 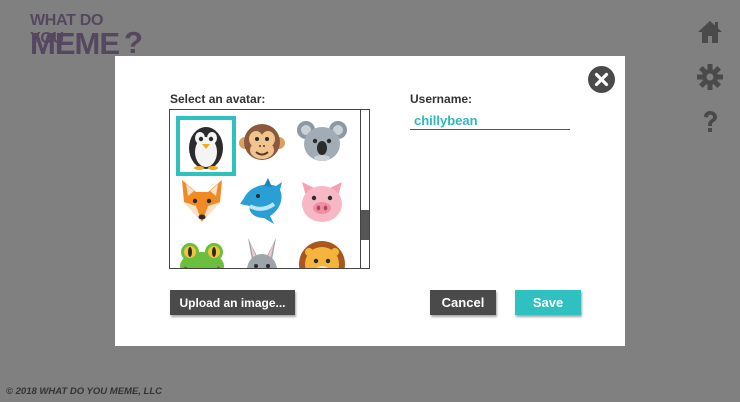 What do you see at coordinates (133, 42) in the screenshot?
I see `logo-question-mark: ?` at bounding box center [133, 42].